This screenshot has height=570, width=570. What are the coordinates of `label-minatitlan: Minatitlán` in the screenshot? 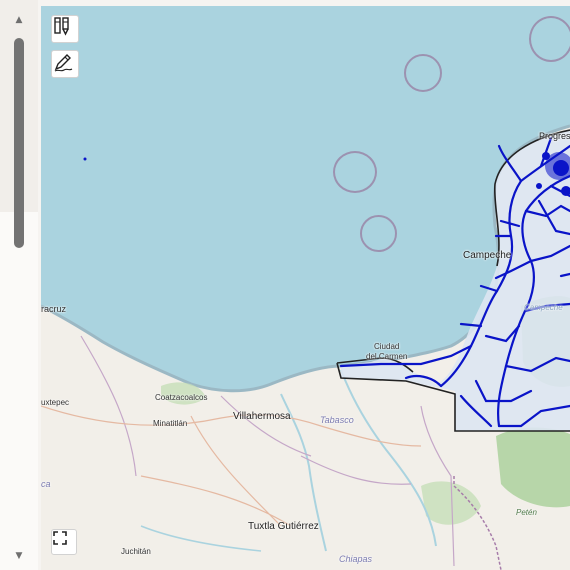 It's located at (170, 423).